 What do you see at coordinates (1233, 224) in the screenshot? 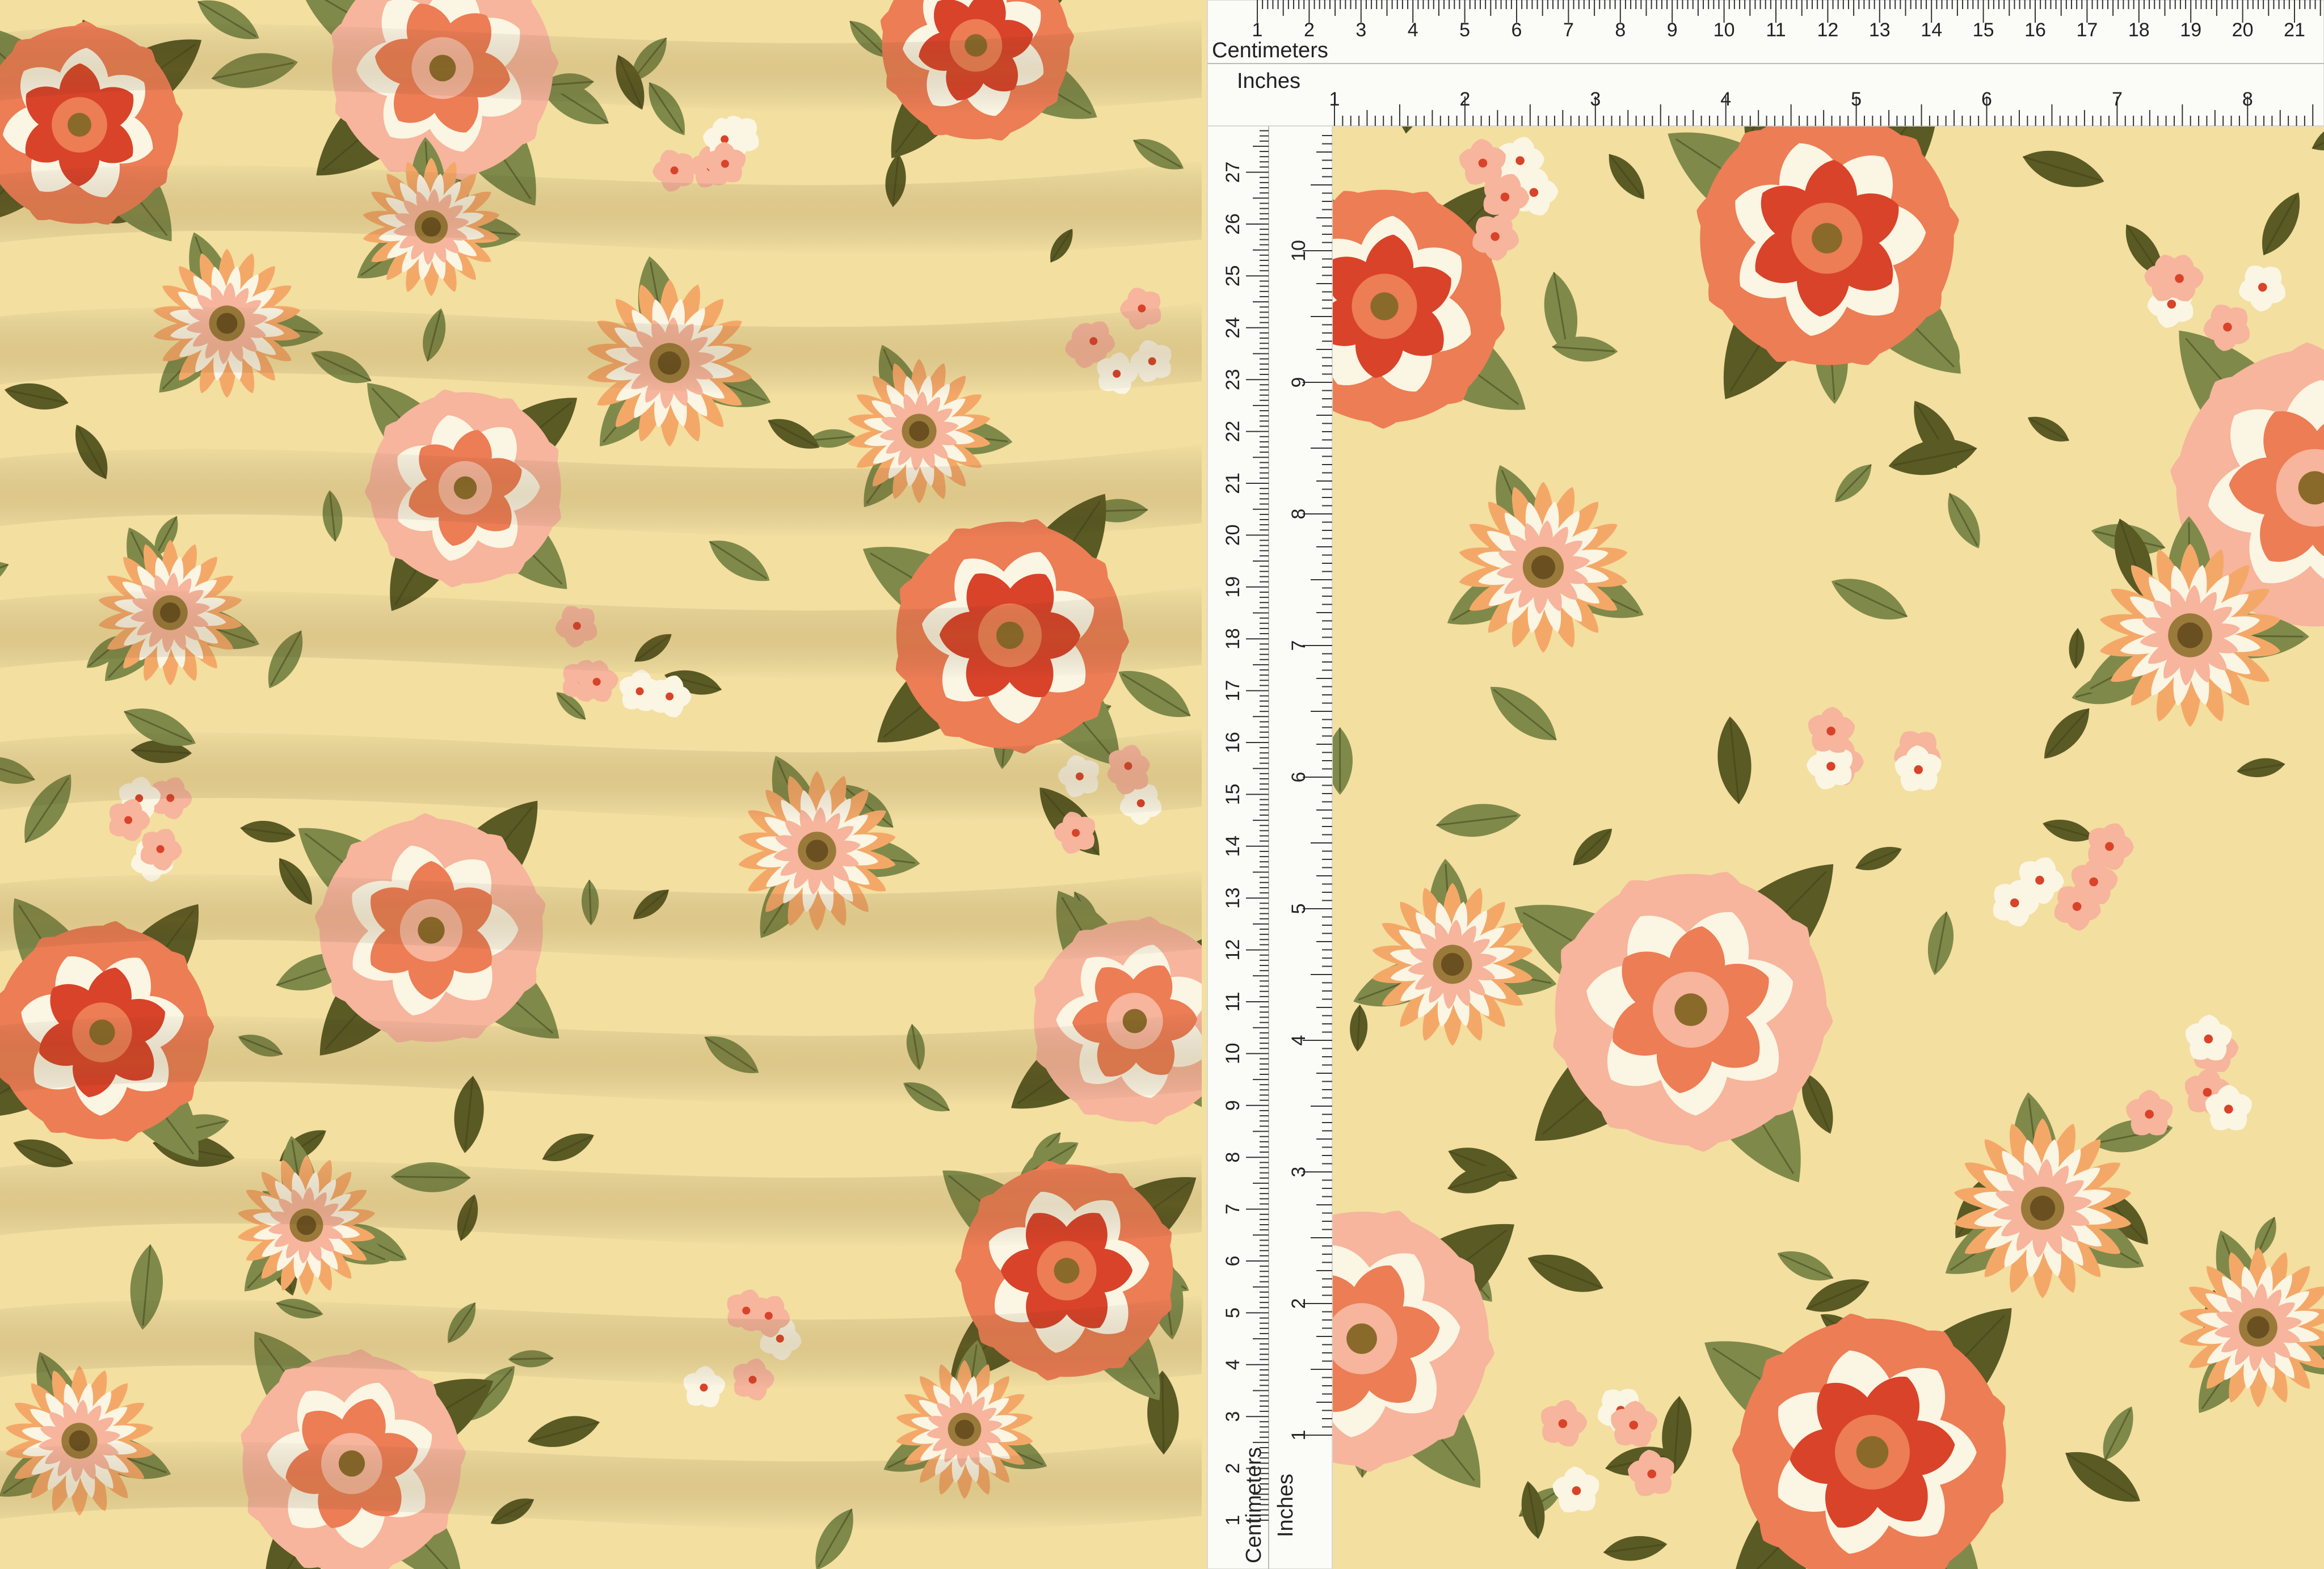
I see `cm-tick-label: 26` at bounding box center [1233, 224].